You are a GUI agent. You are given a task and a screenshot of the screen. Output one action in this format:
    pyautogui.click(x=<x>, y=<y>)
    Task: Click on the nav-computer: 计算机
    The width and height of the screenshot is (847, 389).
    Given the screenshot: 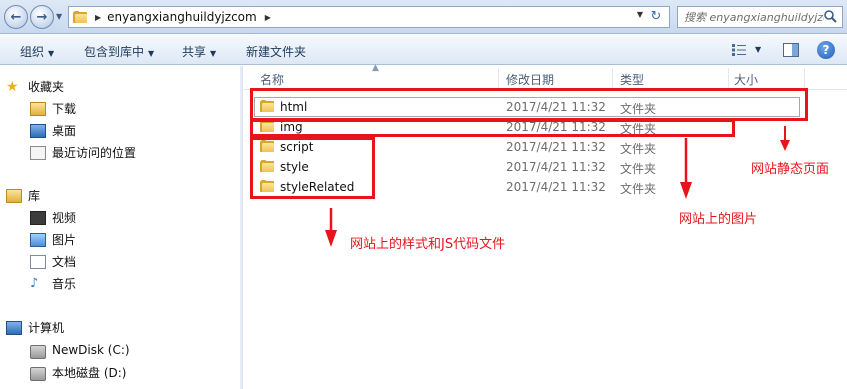 What is the action you would take?
    pyautogui.click(x=35, y=327)
    